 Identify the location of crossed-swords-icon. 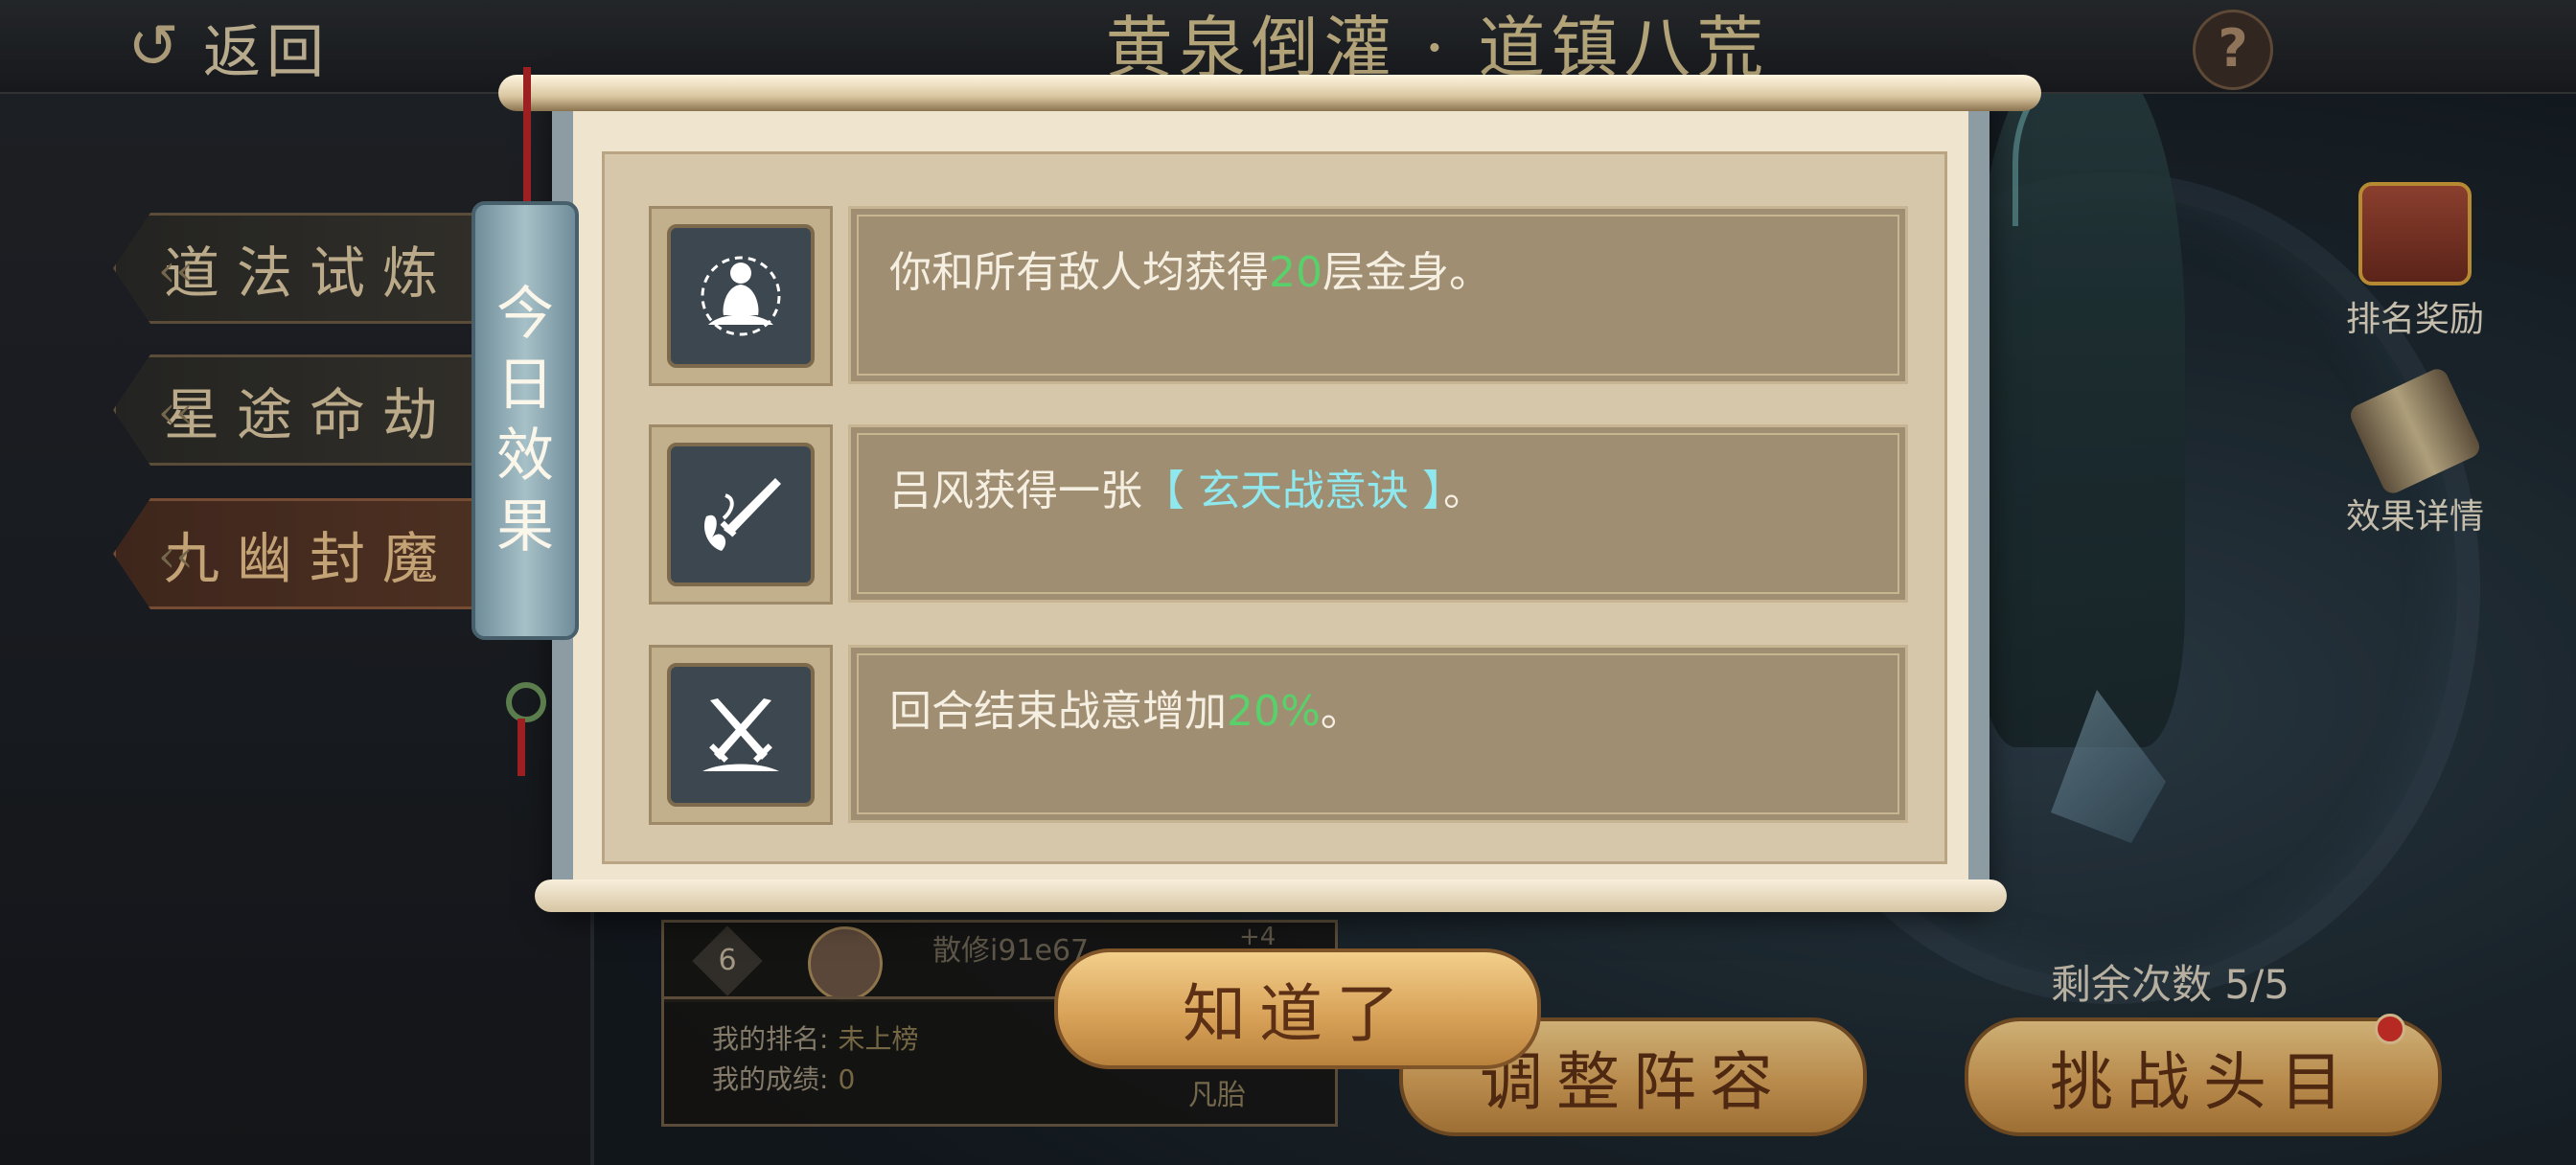
(741, 735).